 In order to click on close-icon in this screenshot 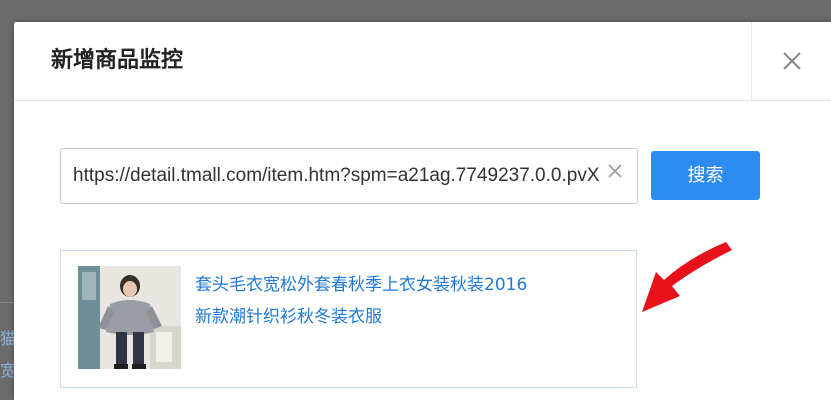, I will do `click(792, 61)`.